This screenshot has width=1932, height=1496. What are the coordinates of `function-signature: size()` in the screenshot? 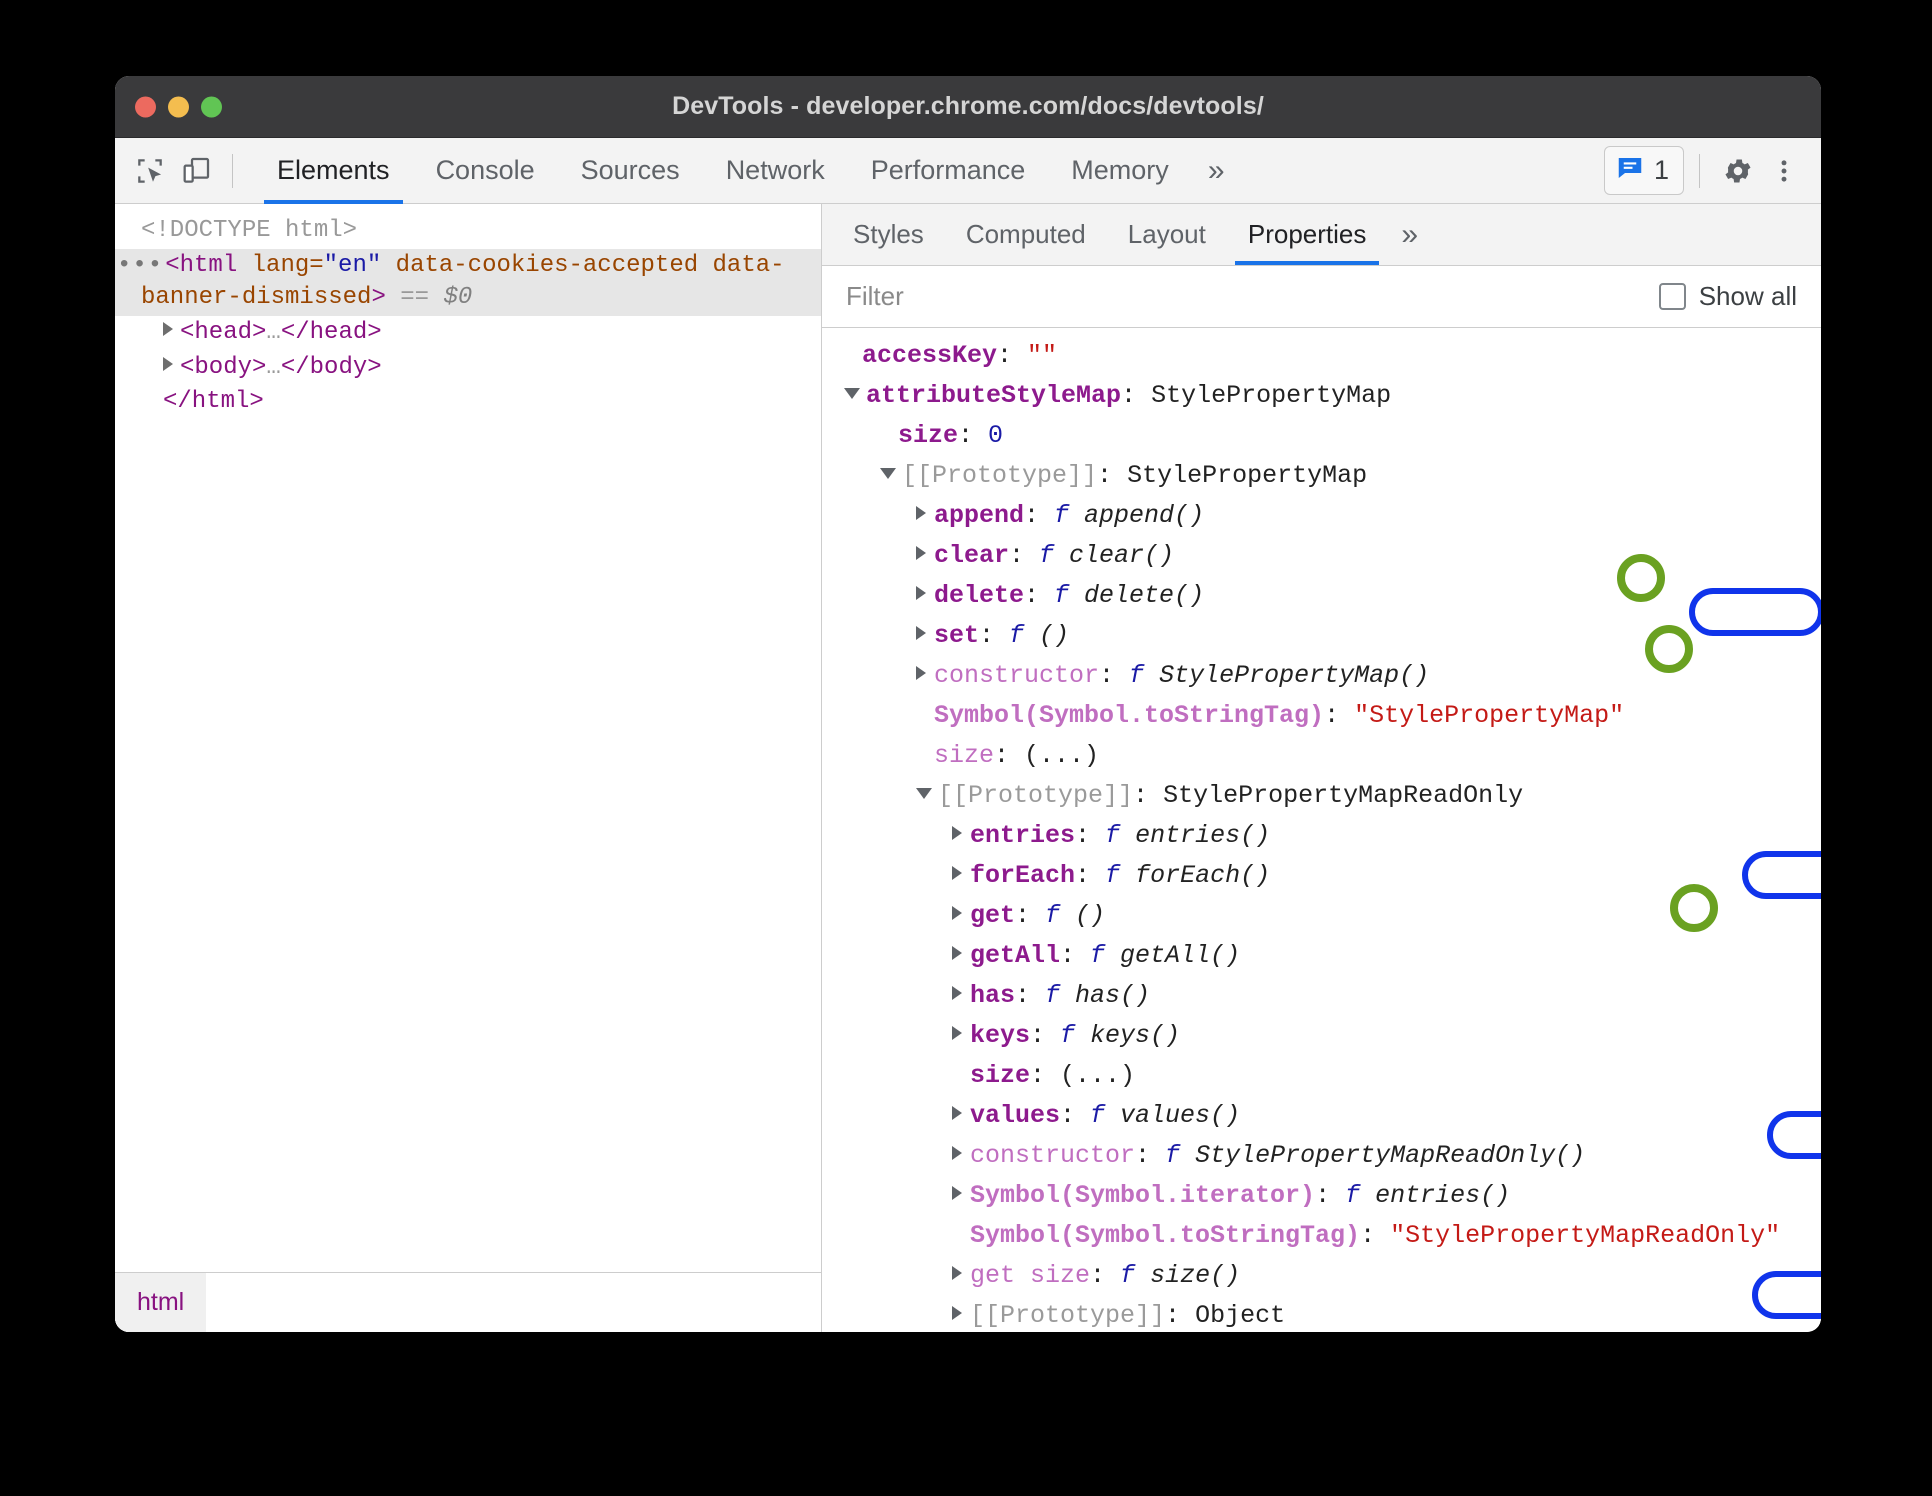 It's located at (1195, 1275).